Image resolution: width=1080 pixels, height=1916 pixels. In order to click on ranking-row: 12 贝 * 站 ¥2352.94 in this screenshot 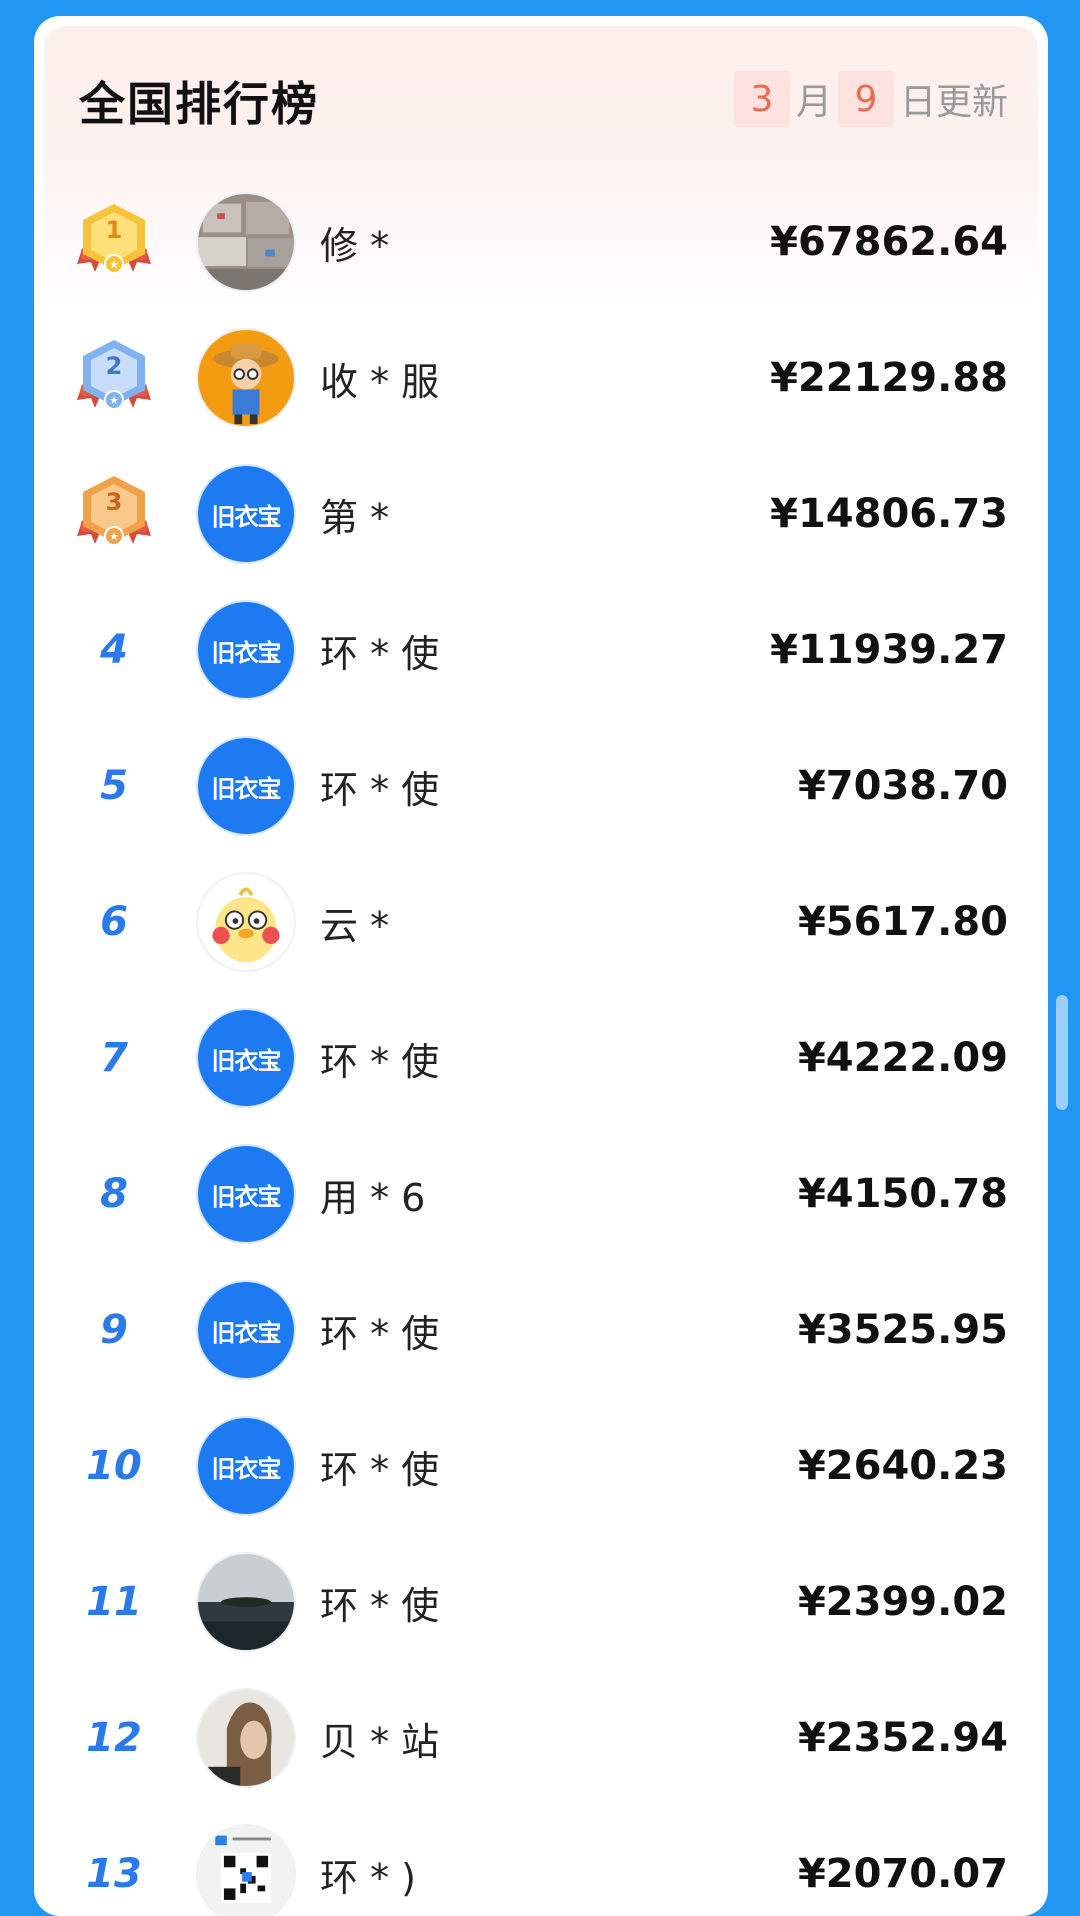, I will do `click(541, 1738)`.